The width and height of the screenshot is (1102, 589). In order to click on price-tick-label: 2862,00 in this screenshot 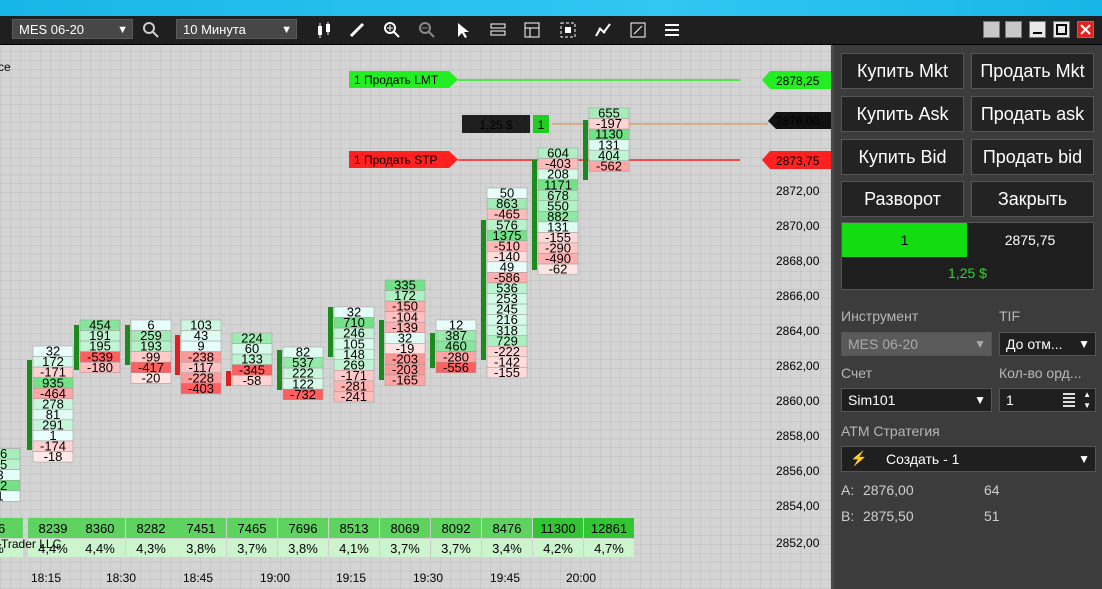, I will do `click(798, 366)`.